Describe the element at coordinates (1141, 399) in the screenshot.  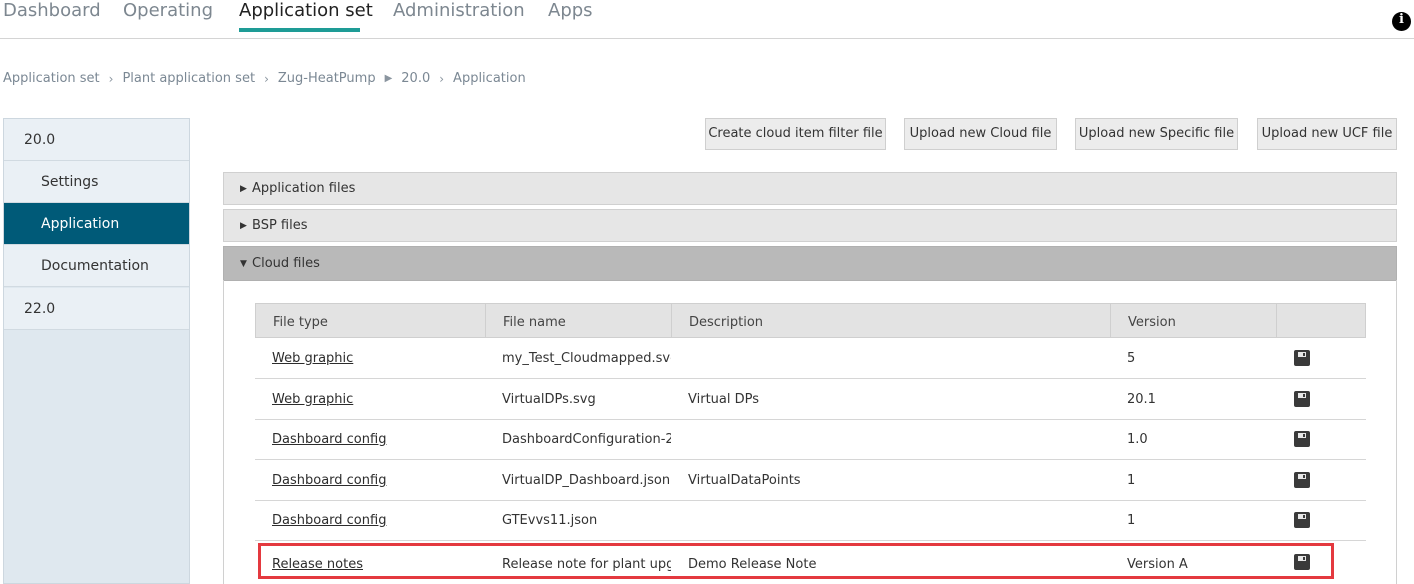
I see `version: 20.1` at that location.